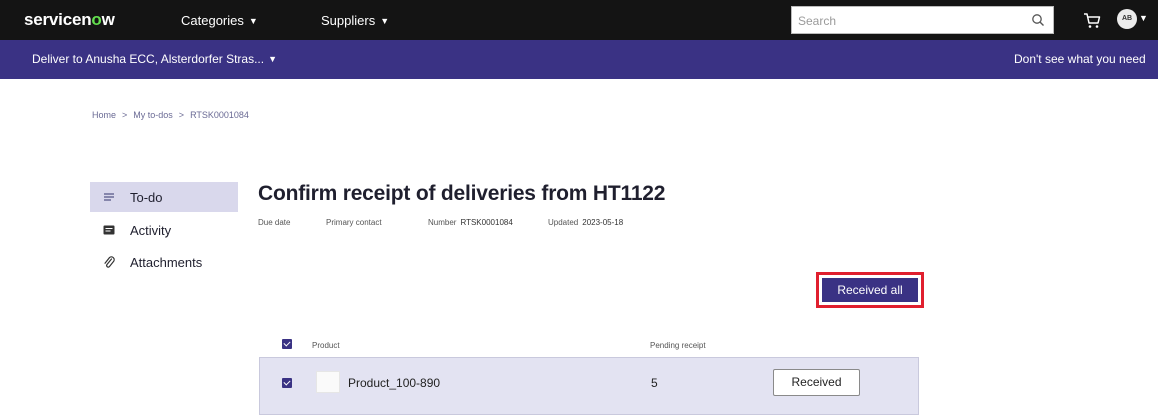 The image size is (1158, 419). I want to click on search-box, so click(922, 20).